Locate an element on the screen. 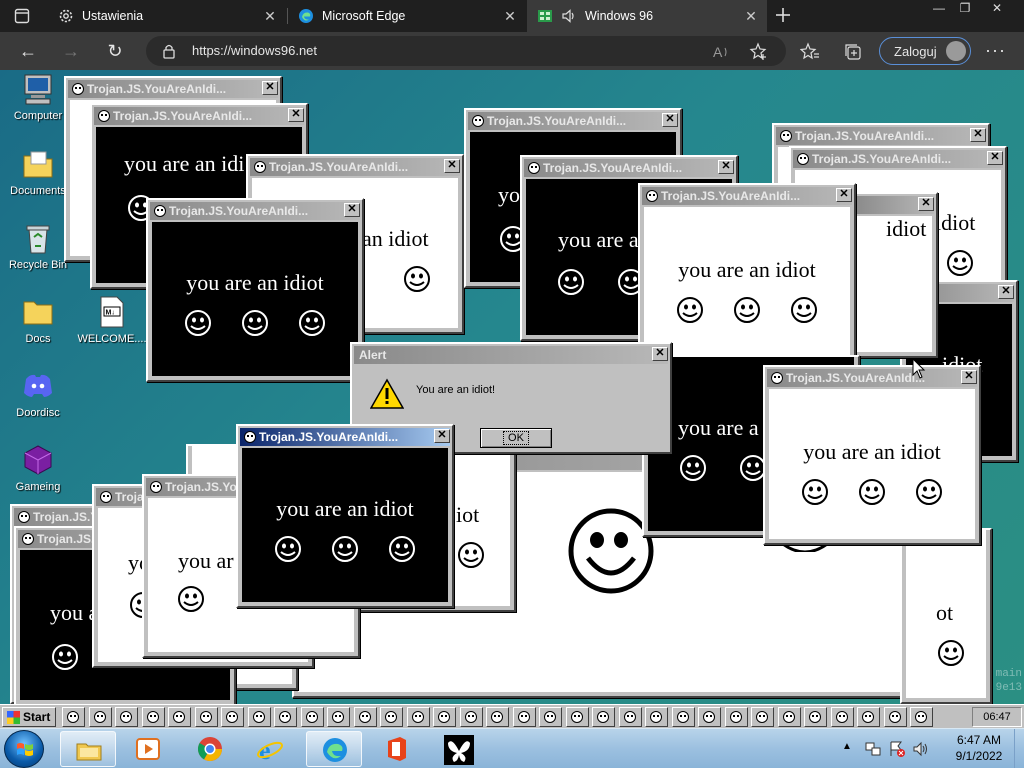 The height and width of the screenshot is (768, 1024). back-arrow-icon: ← is located at coordinates (28, 51).